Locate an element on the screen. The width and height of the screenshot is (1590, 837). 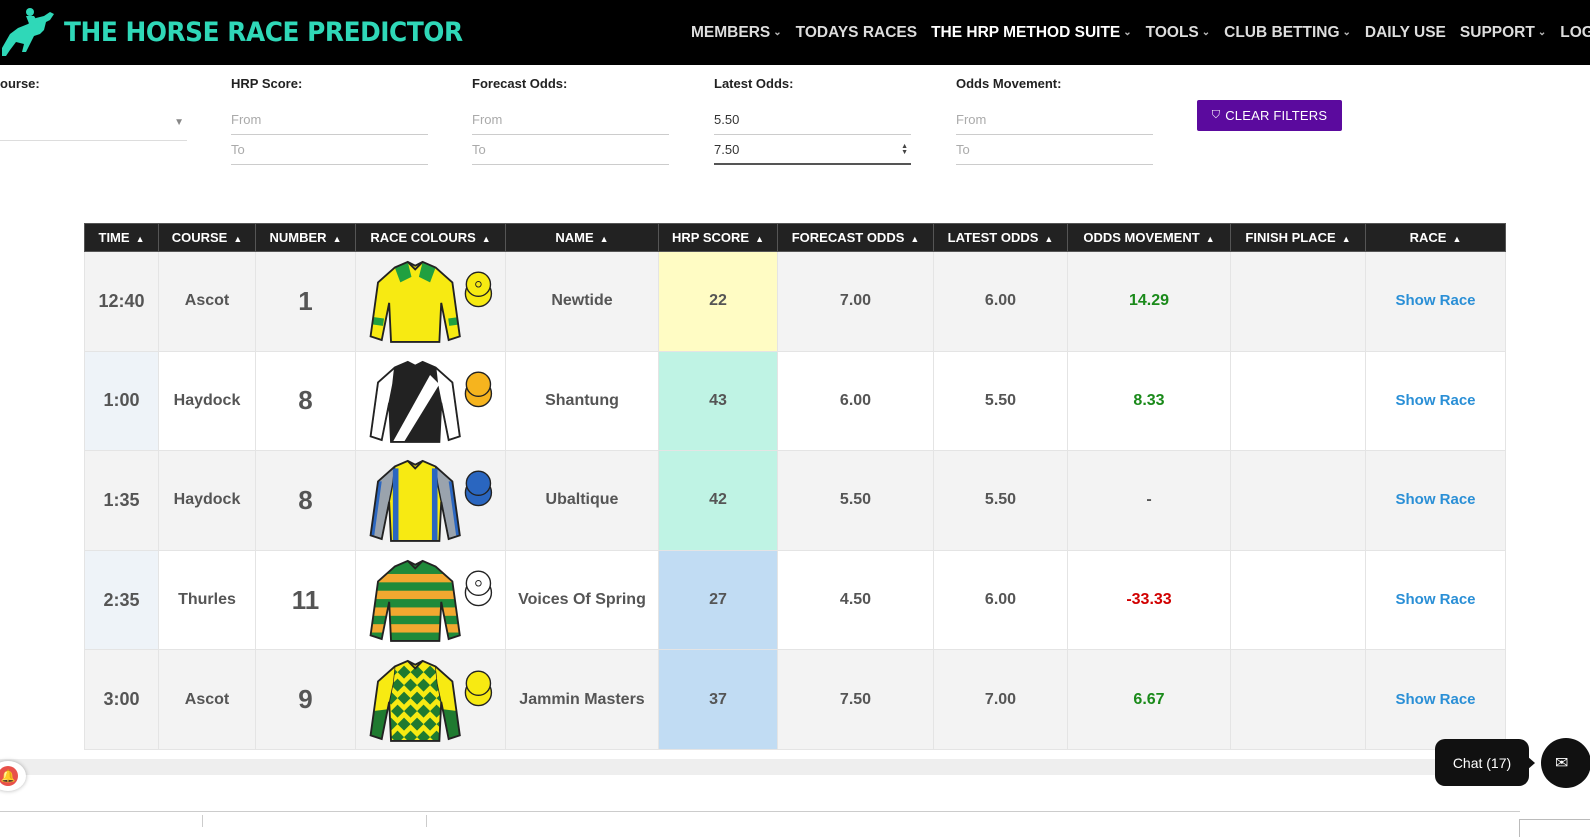
cell-hrp: 43 is located at coordinates (718, 401).